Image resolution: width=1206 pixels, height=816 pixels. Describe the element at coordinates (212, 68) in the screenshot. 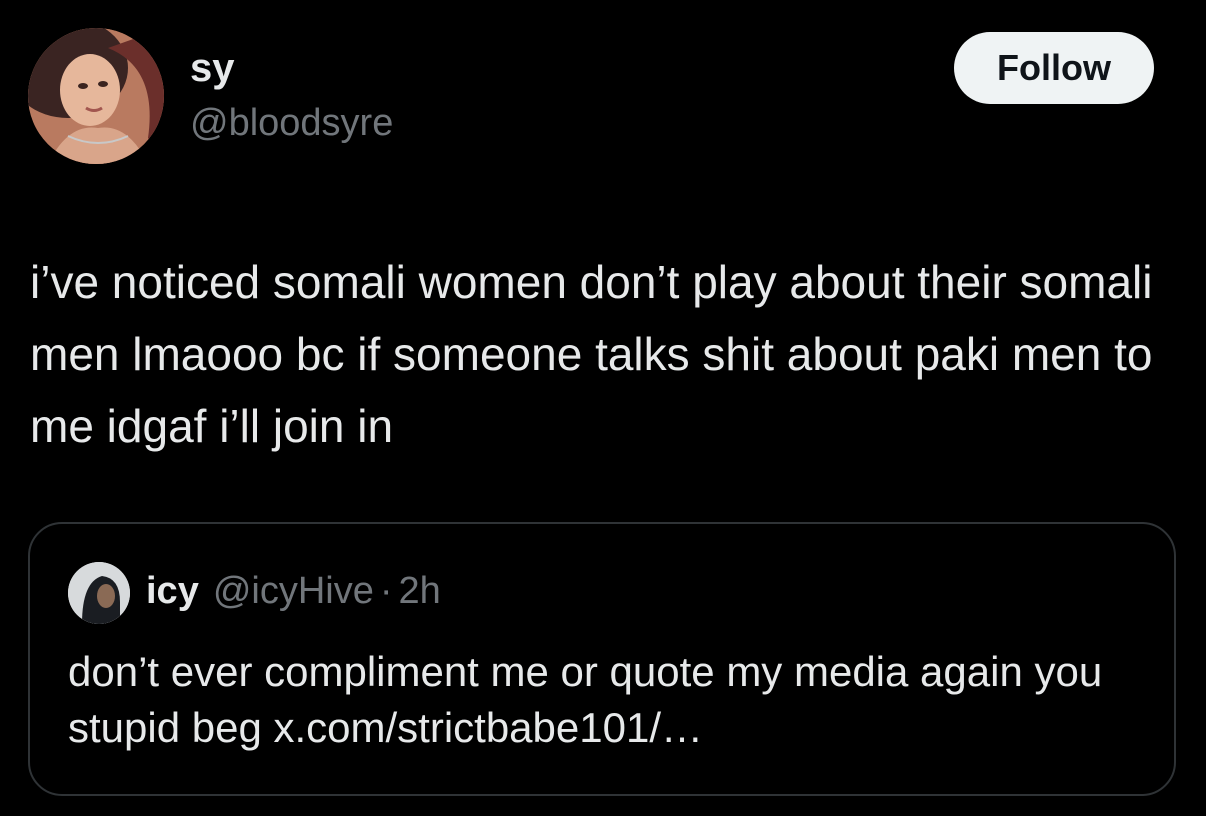

I see `display-name: sy` at that location.